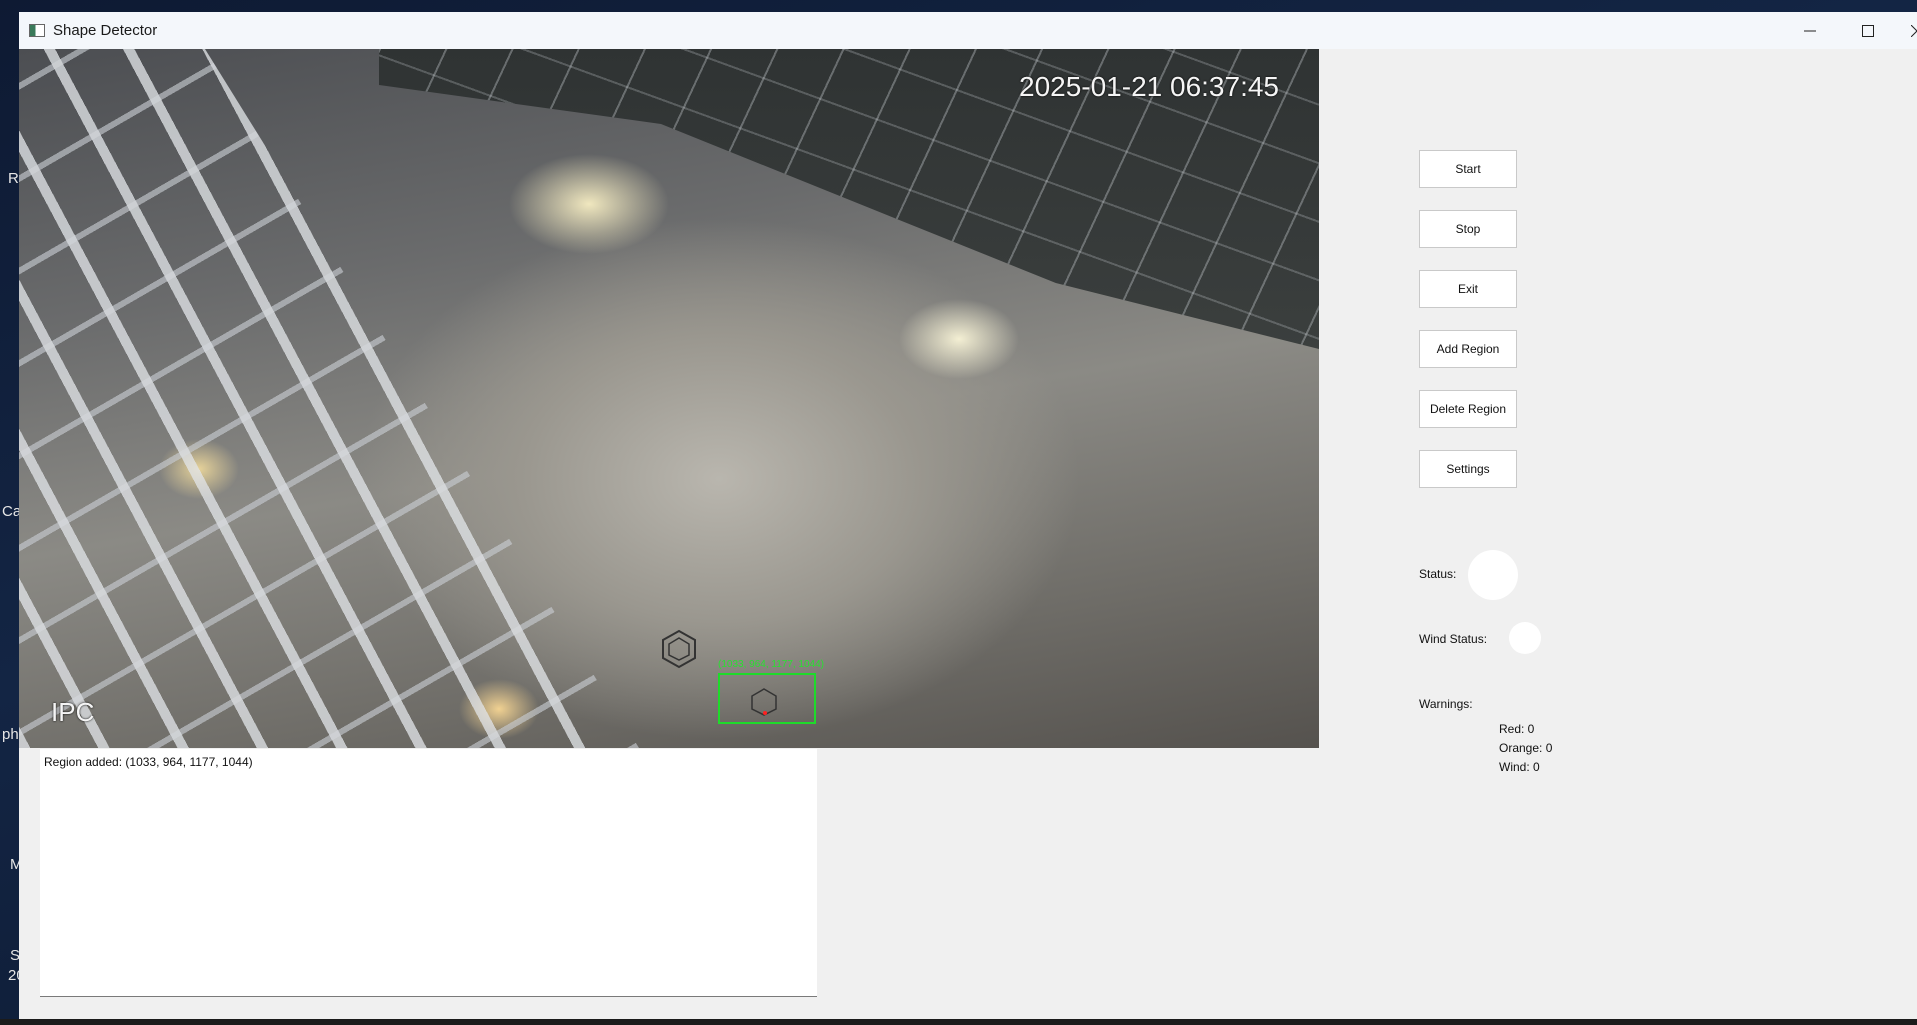 Image resolution: width=1917 pixels, height=1025 pixels. Describe the element at coordinates (1468, 409) in the screenshot. I see `delete-region-button: Delete Region` at that location.